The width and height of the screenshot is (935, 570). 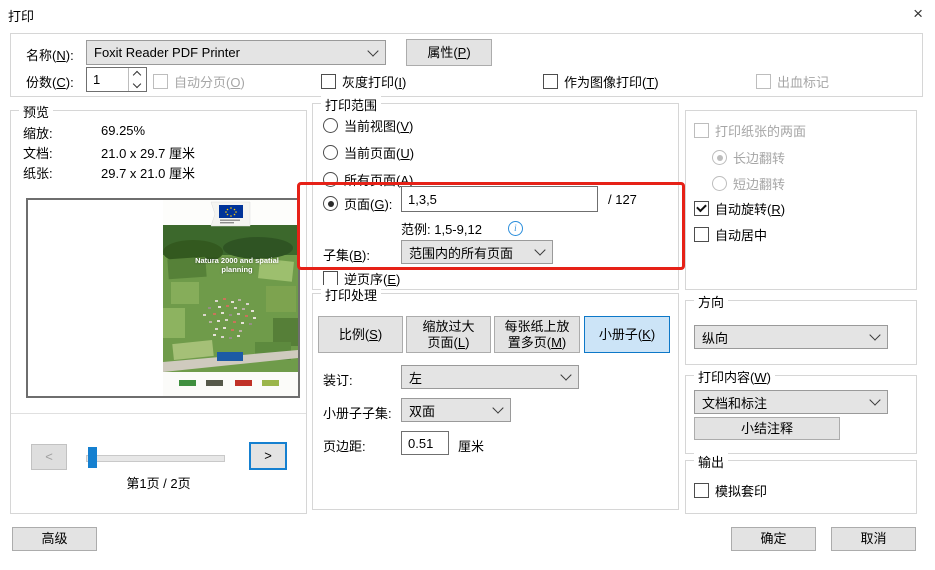 What do you see at coordinates (360, 334) in the screenshot?
I see `scale-mode-button: 比例(S)` at bounding box center [360, 334].